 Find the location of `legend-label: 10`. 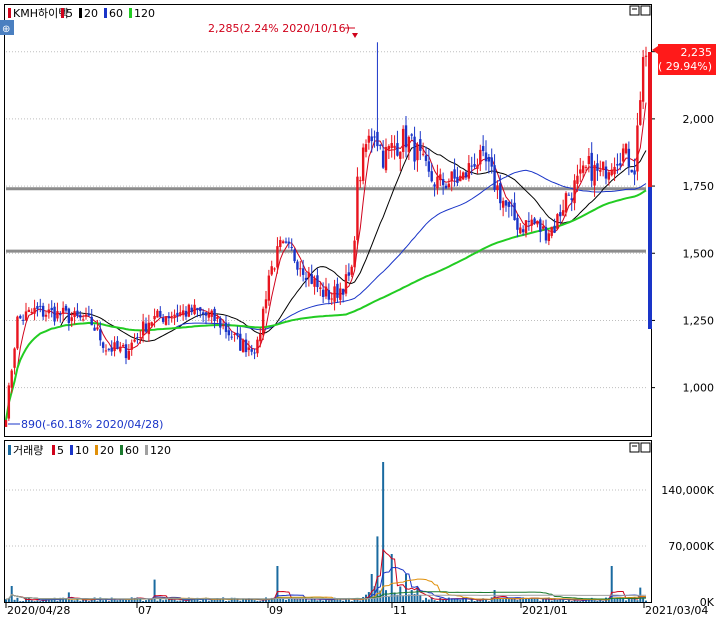

legend-label: 10 is located at coordinates (82, 450).